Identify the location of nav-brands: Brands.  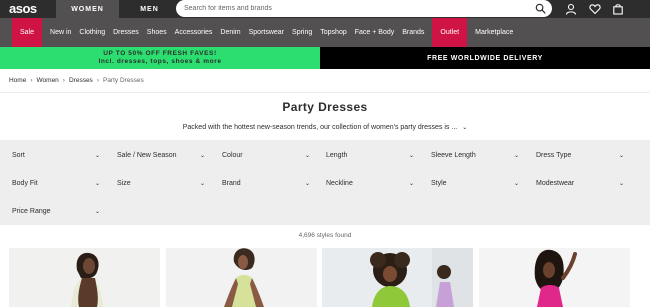
(413, 32).